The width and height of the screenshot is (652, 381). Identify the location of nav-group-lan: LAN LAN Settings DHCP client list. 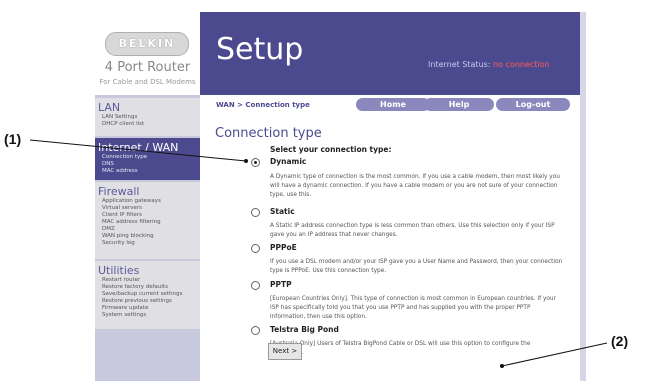
(147, 117).